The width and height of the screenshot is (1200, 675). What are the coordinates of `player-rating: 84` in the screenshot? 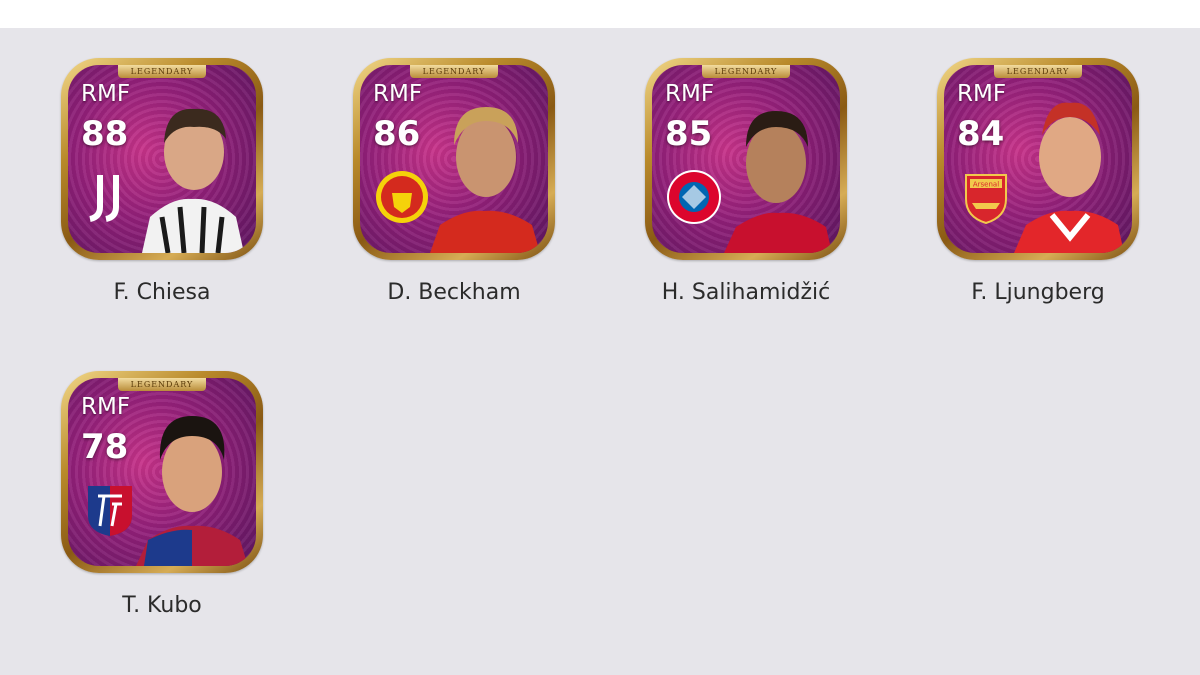 It's located at (981, 134).